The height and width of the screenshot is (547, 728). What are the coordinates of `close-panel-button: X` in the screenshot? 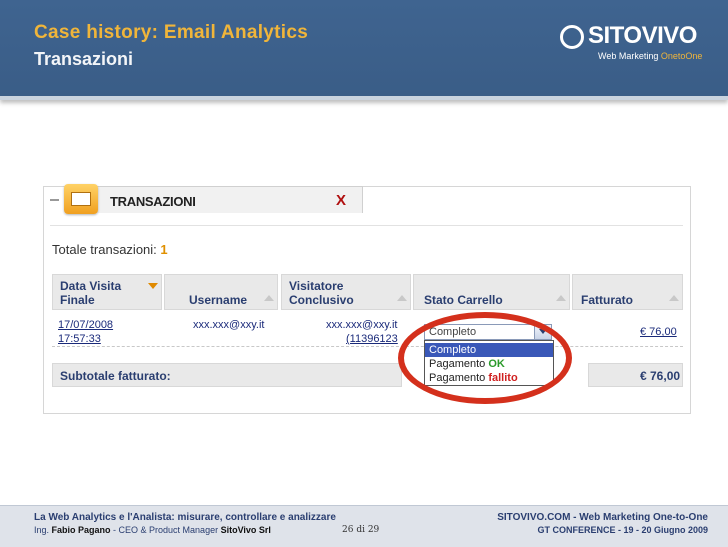 It's located at (341, 200).